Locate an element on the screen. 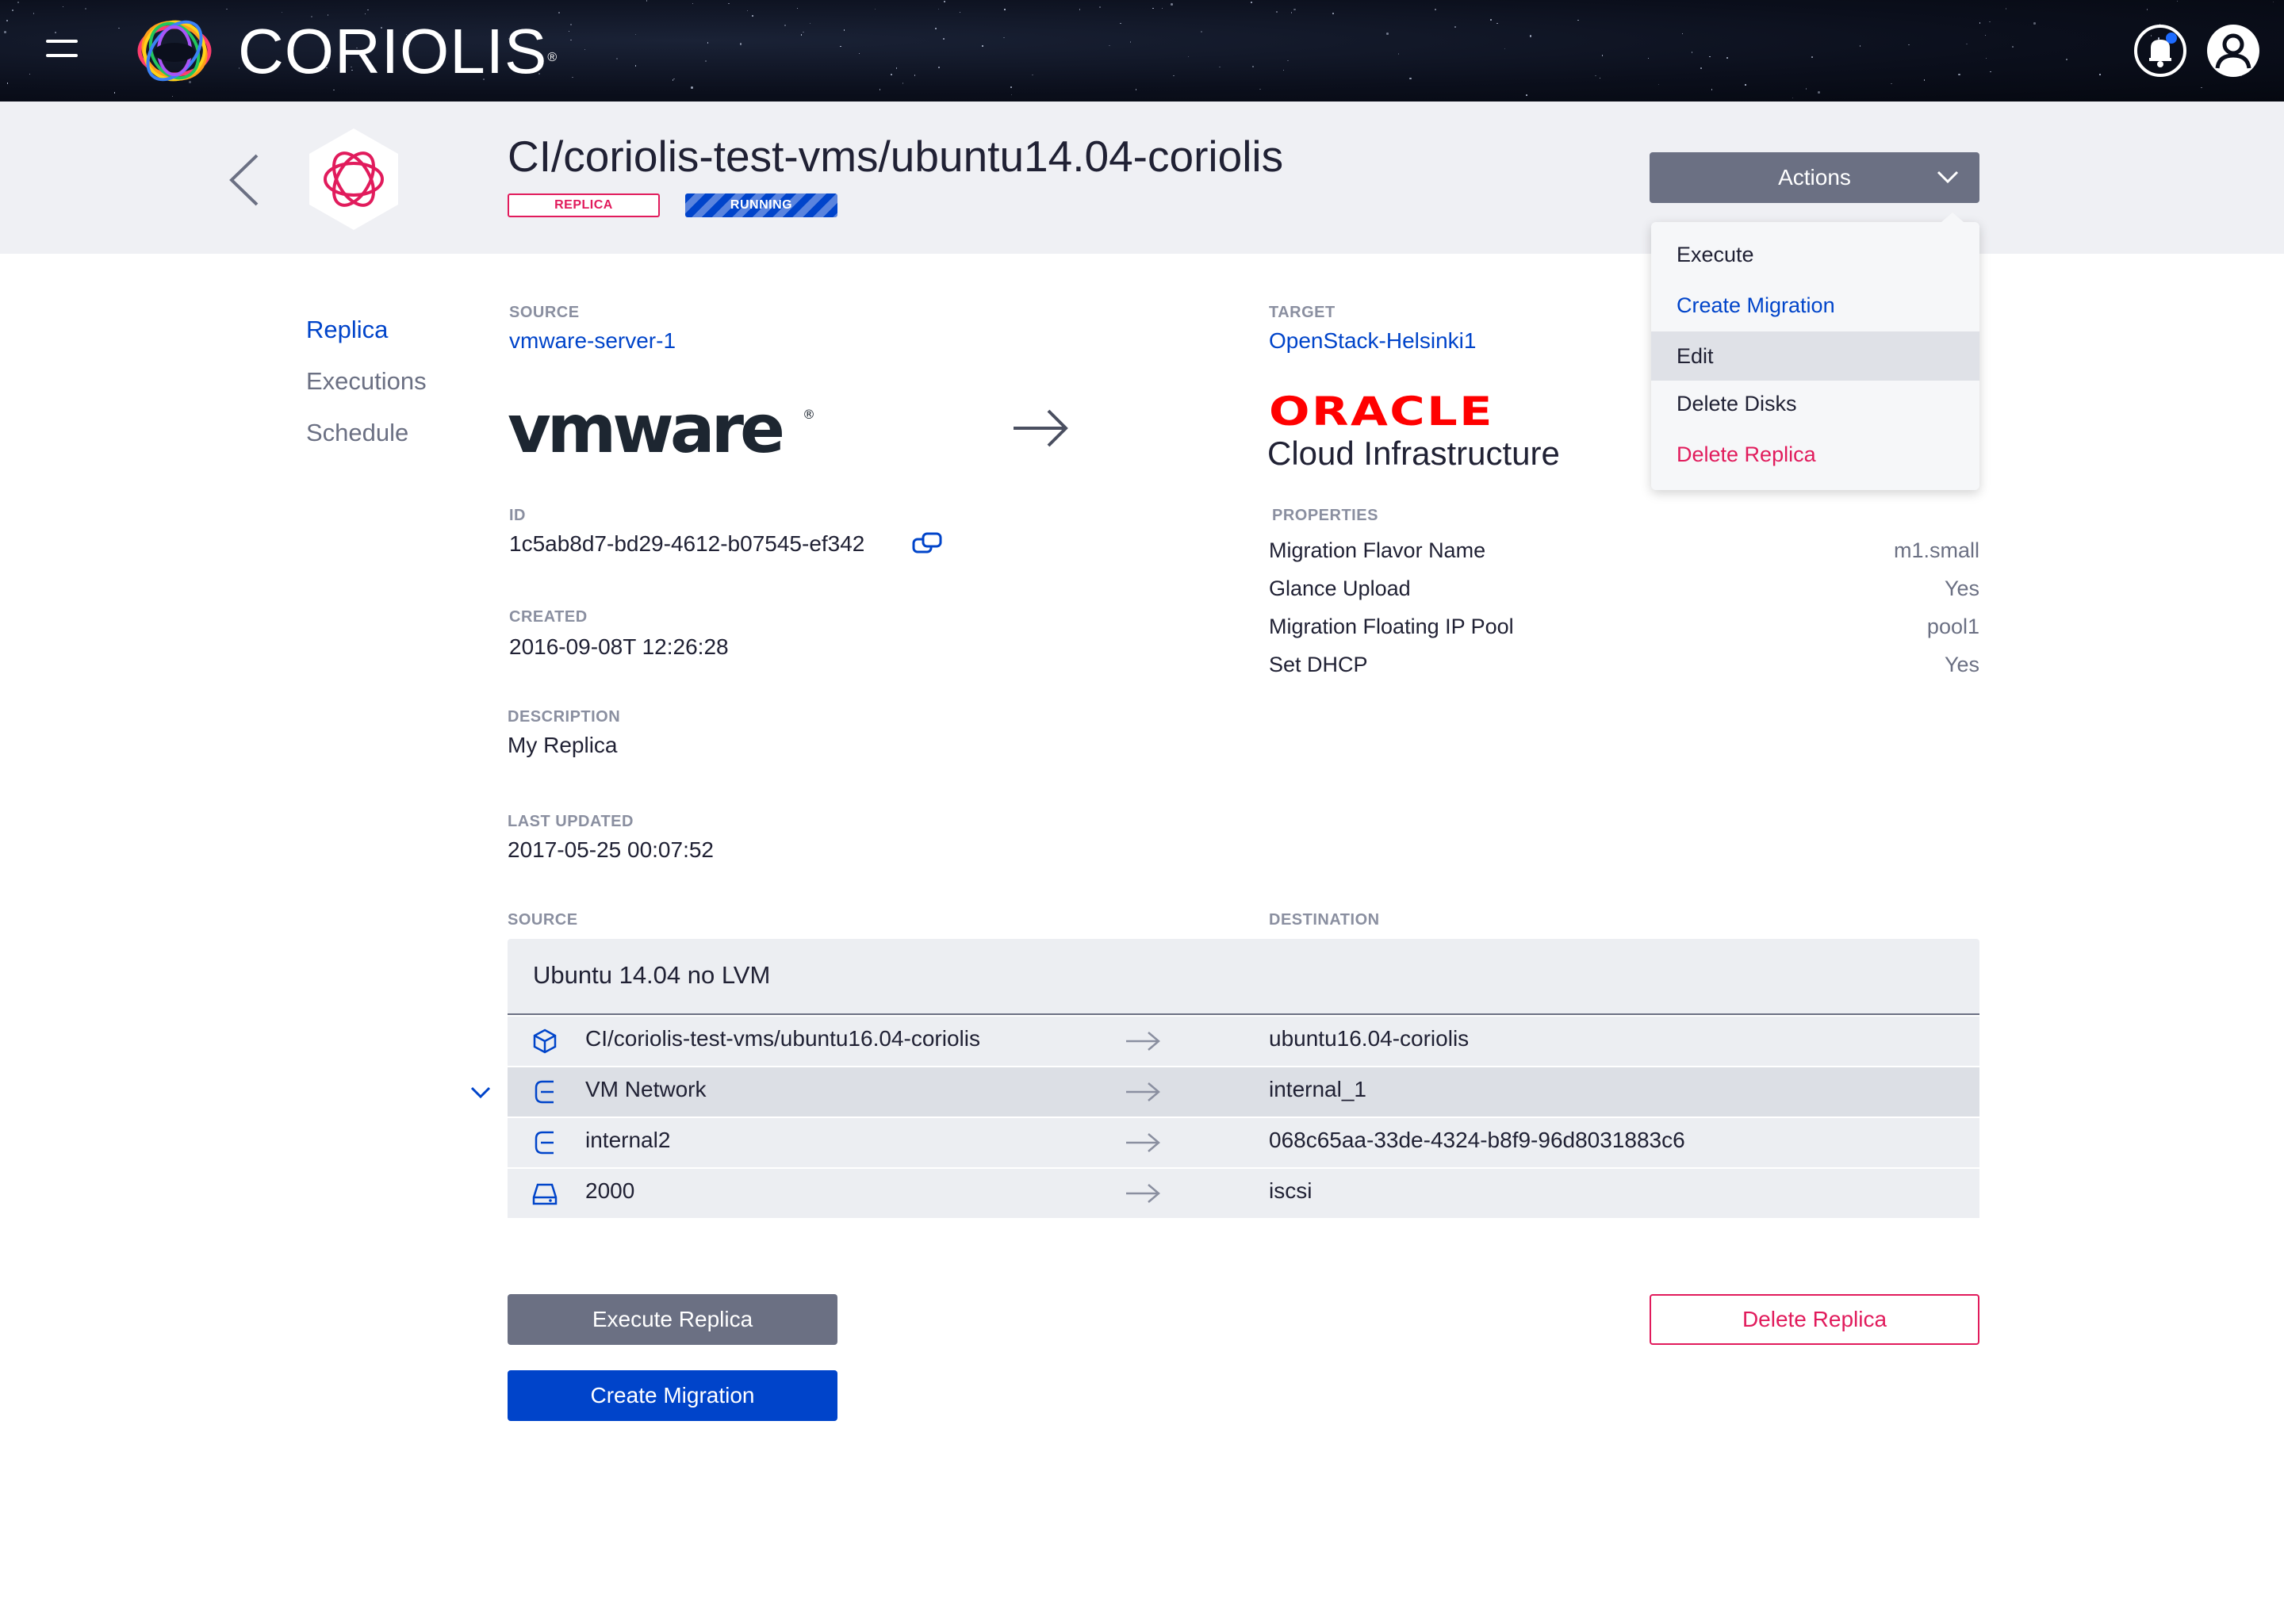  status-badge: RUNNING is located at coordinates (761, 205).